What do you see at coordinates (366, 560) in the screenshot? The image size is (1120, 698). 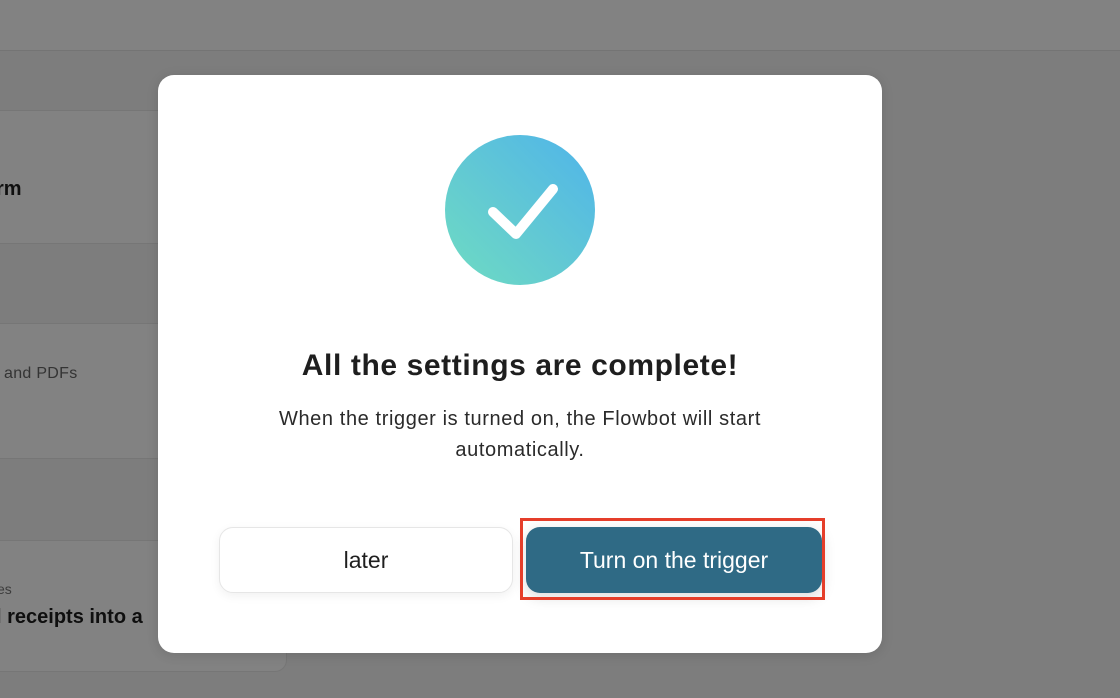 I see `later-button: later` at bounding box center [366, 560].